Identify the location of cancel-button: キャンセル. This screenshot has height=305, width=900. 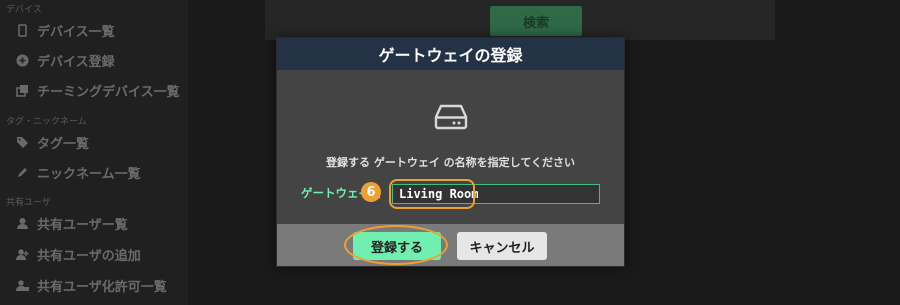
(502, 246).